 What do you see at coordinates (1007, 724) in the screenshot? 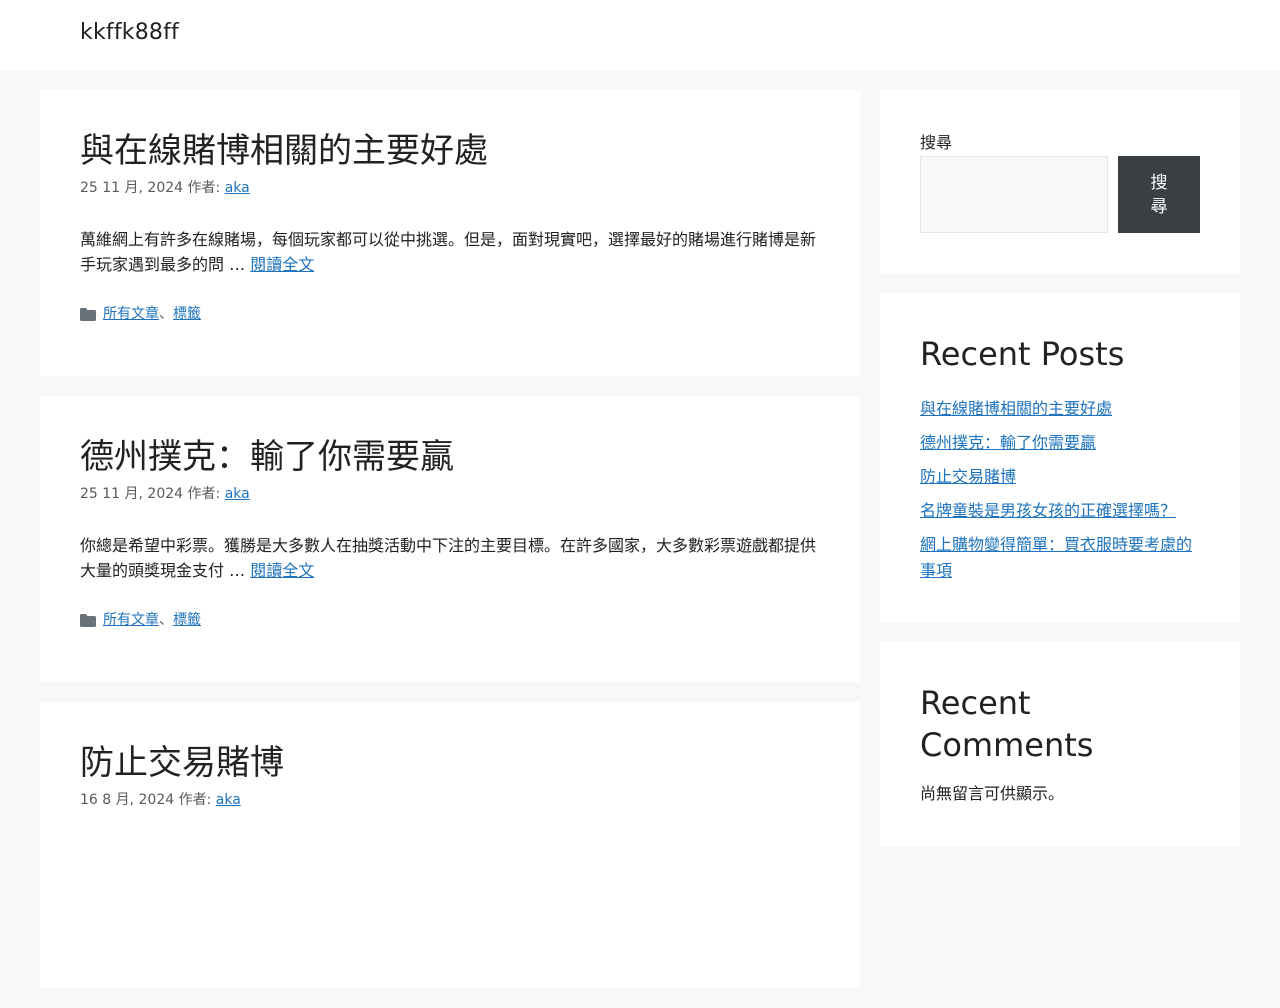
I see `recent-comments-title: Recent Comments` at bounding box center [1007, 724].